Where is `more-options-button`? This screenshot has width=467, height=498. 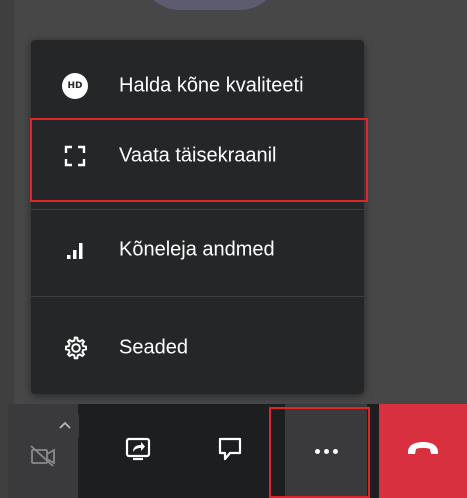 more-options-button is located at coordinates (326, 451).